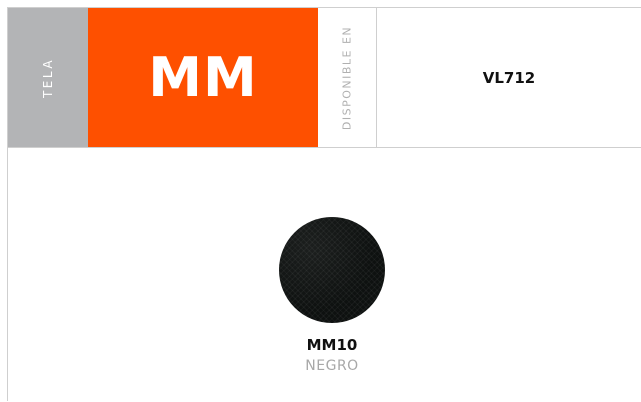 Image resolution: width=641 pixels, height=402 pixels. I want to click on model-code: VL712, so click(509, 77).